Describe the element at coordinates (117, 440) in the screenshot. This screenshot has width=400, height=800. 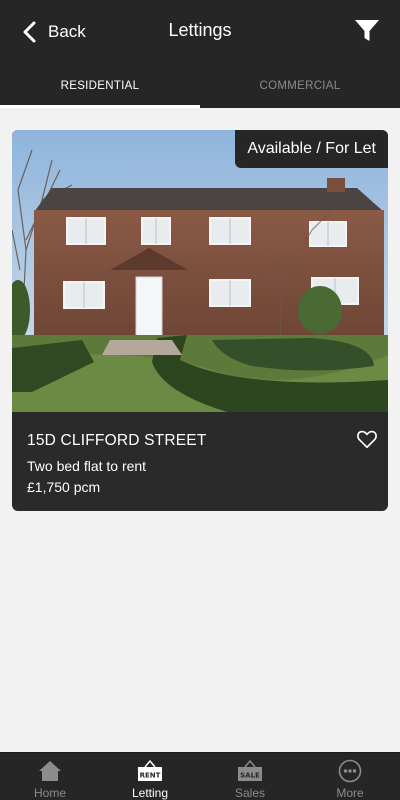
I see `property-address: 15D CLIFFORD STREET` at that location.